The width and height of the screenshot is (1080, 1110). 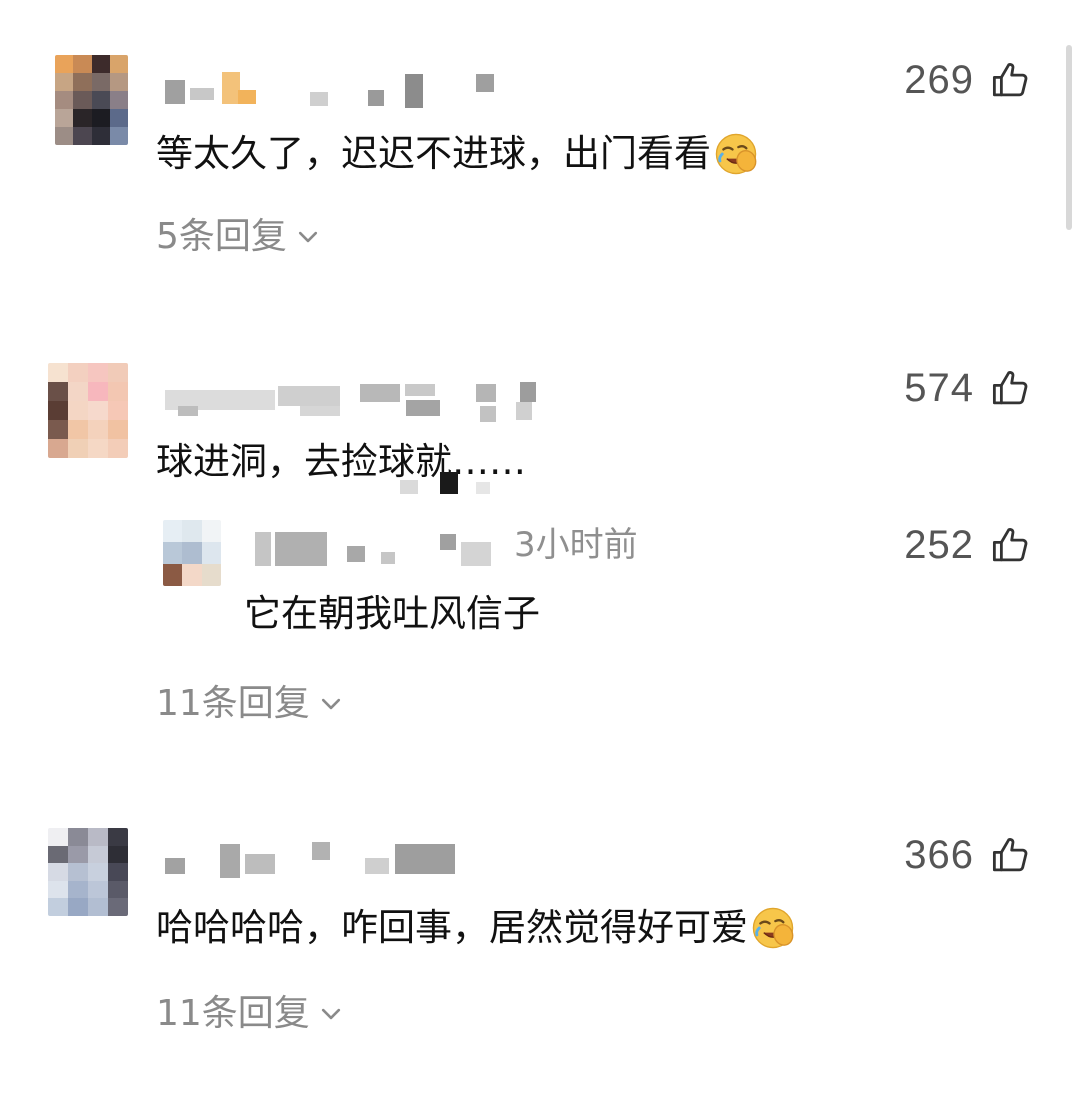 What do you see at coordinates (392, 613) in the screenshot?
I see `reply-text: 它在朝我吐风信子` at bounding box center [392, 613].